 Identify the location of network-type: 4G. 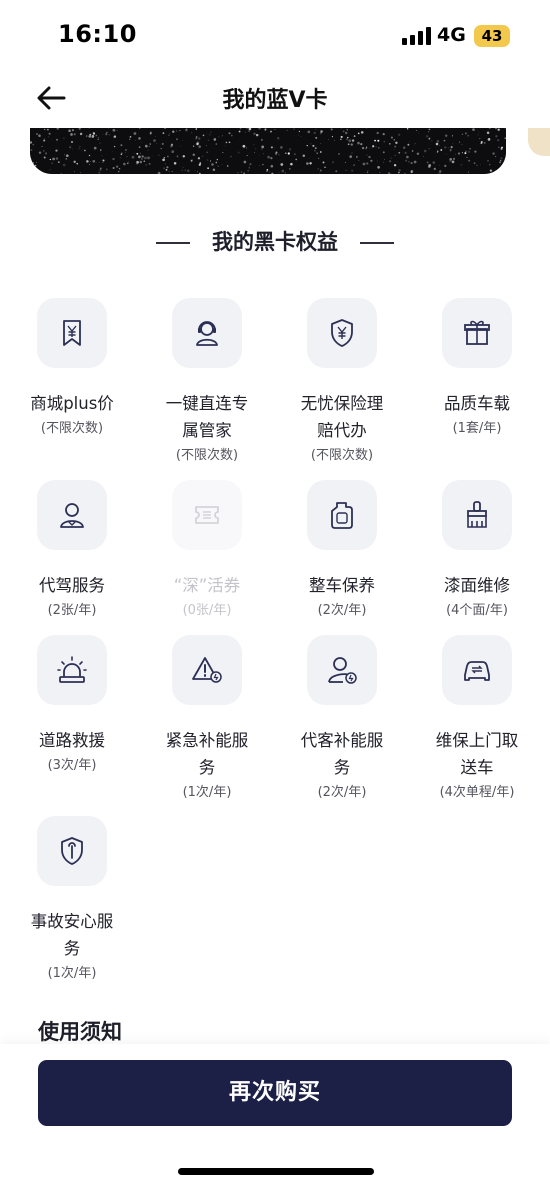
(451, 35).